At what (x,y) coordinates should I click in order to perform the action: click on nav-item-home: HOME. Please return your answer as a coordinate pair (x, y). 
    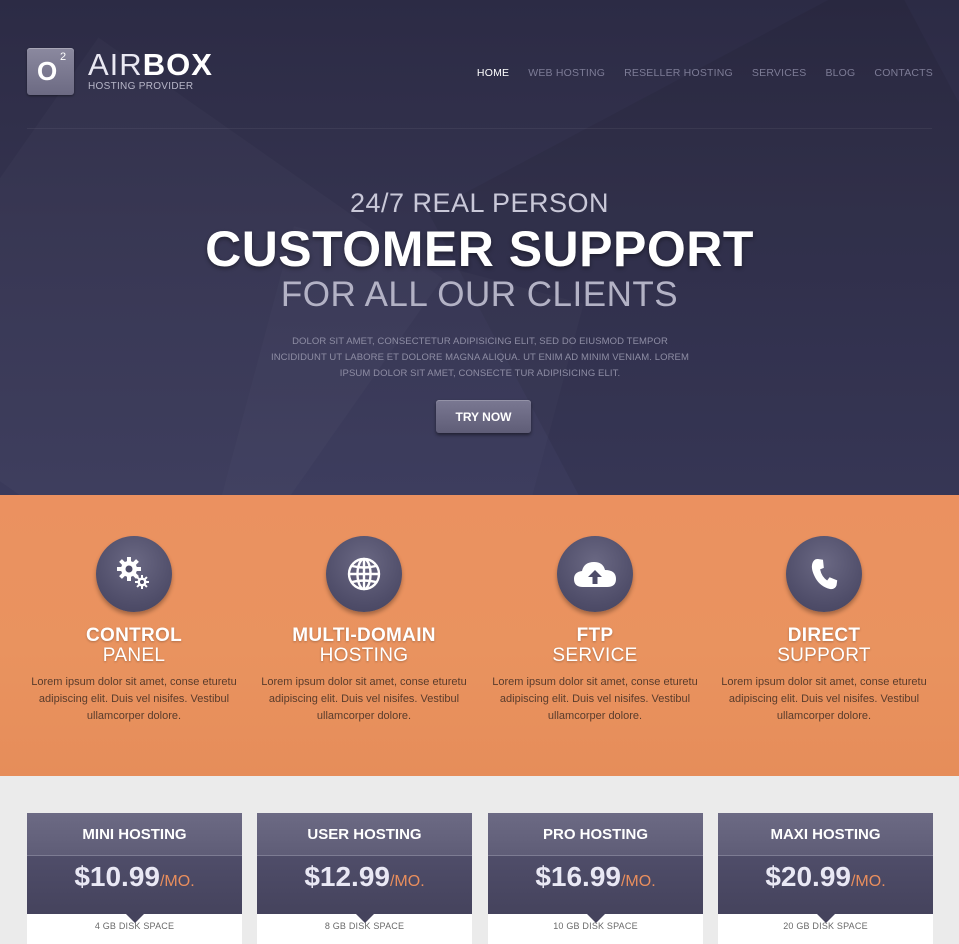
    Looking at the image, I should click on (493, 73).